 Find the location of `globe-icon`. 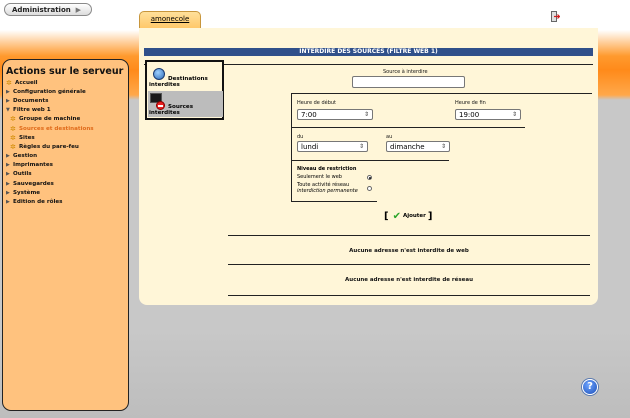

globe-icon is located at coordinates (159, 74).